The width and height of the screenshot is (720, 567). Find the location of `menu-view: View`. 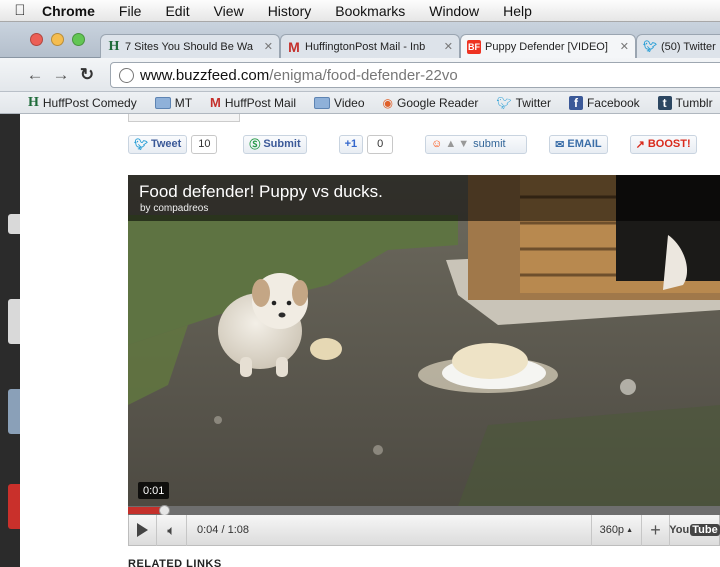

menu-view: View is located at coordinates (229, 11).